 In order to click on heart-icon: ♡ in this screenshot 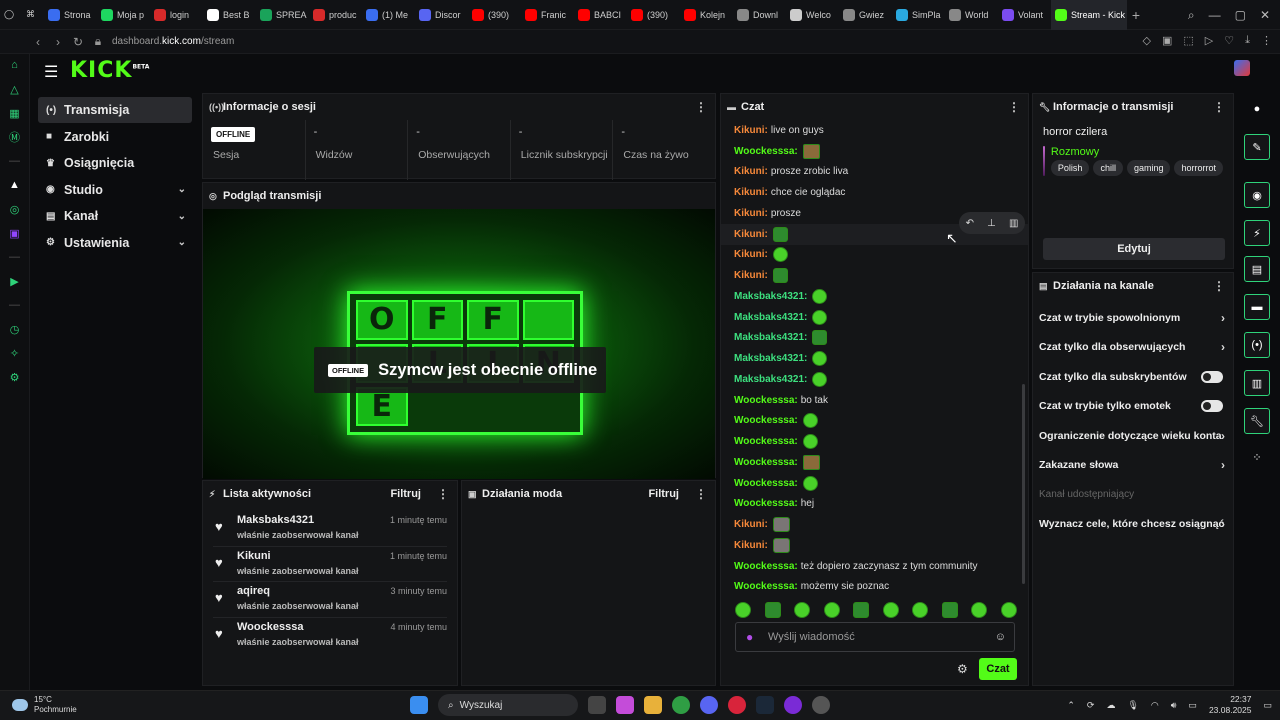, I will do `click(1229, 40)`.